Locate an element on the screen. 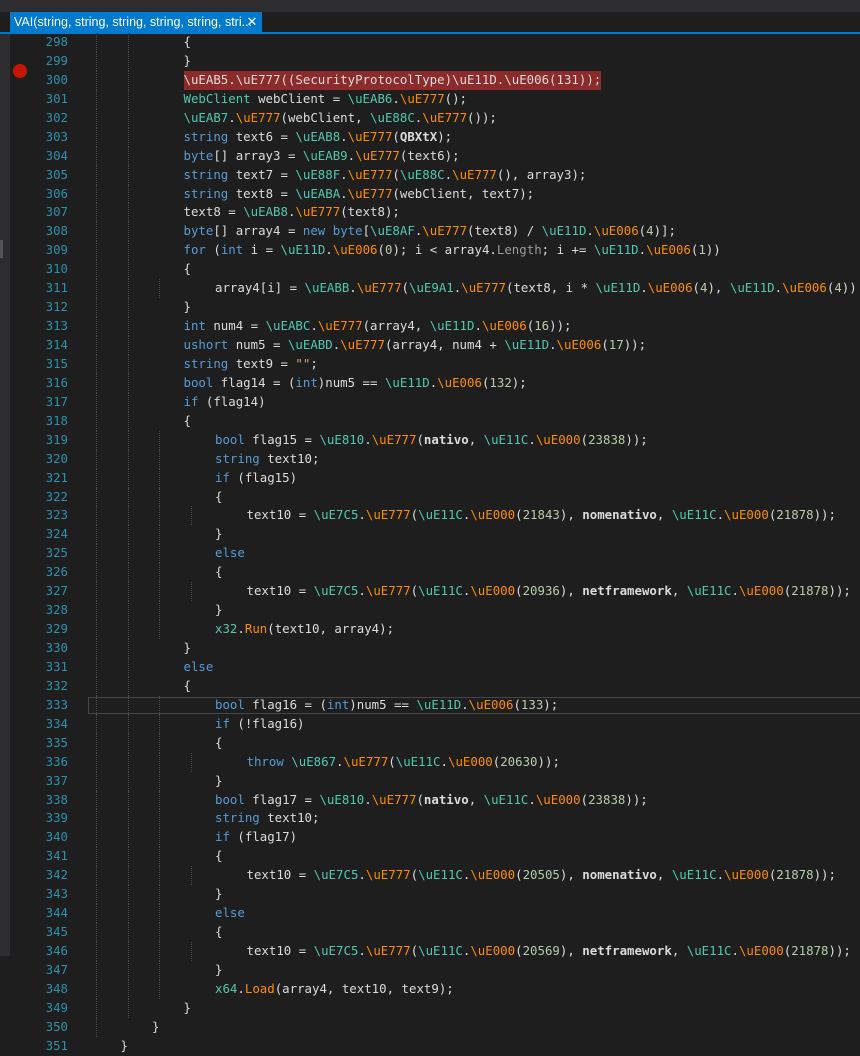 The height and width of the screenshot is (1056, 860). code-line: 328} is located at coordinates (430, 611).